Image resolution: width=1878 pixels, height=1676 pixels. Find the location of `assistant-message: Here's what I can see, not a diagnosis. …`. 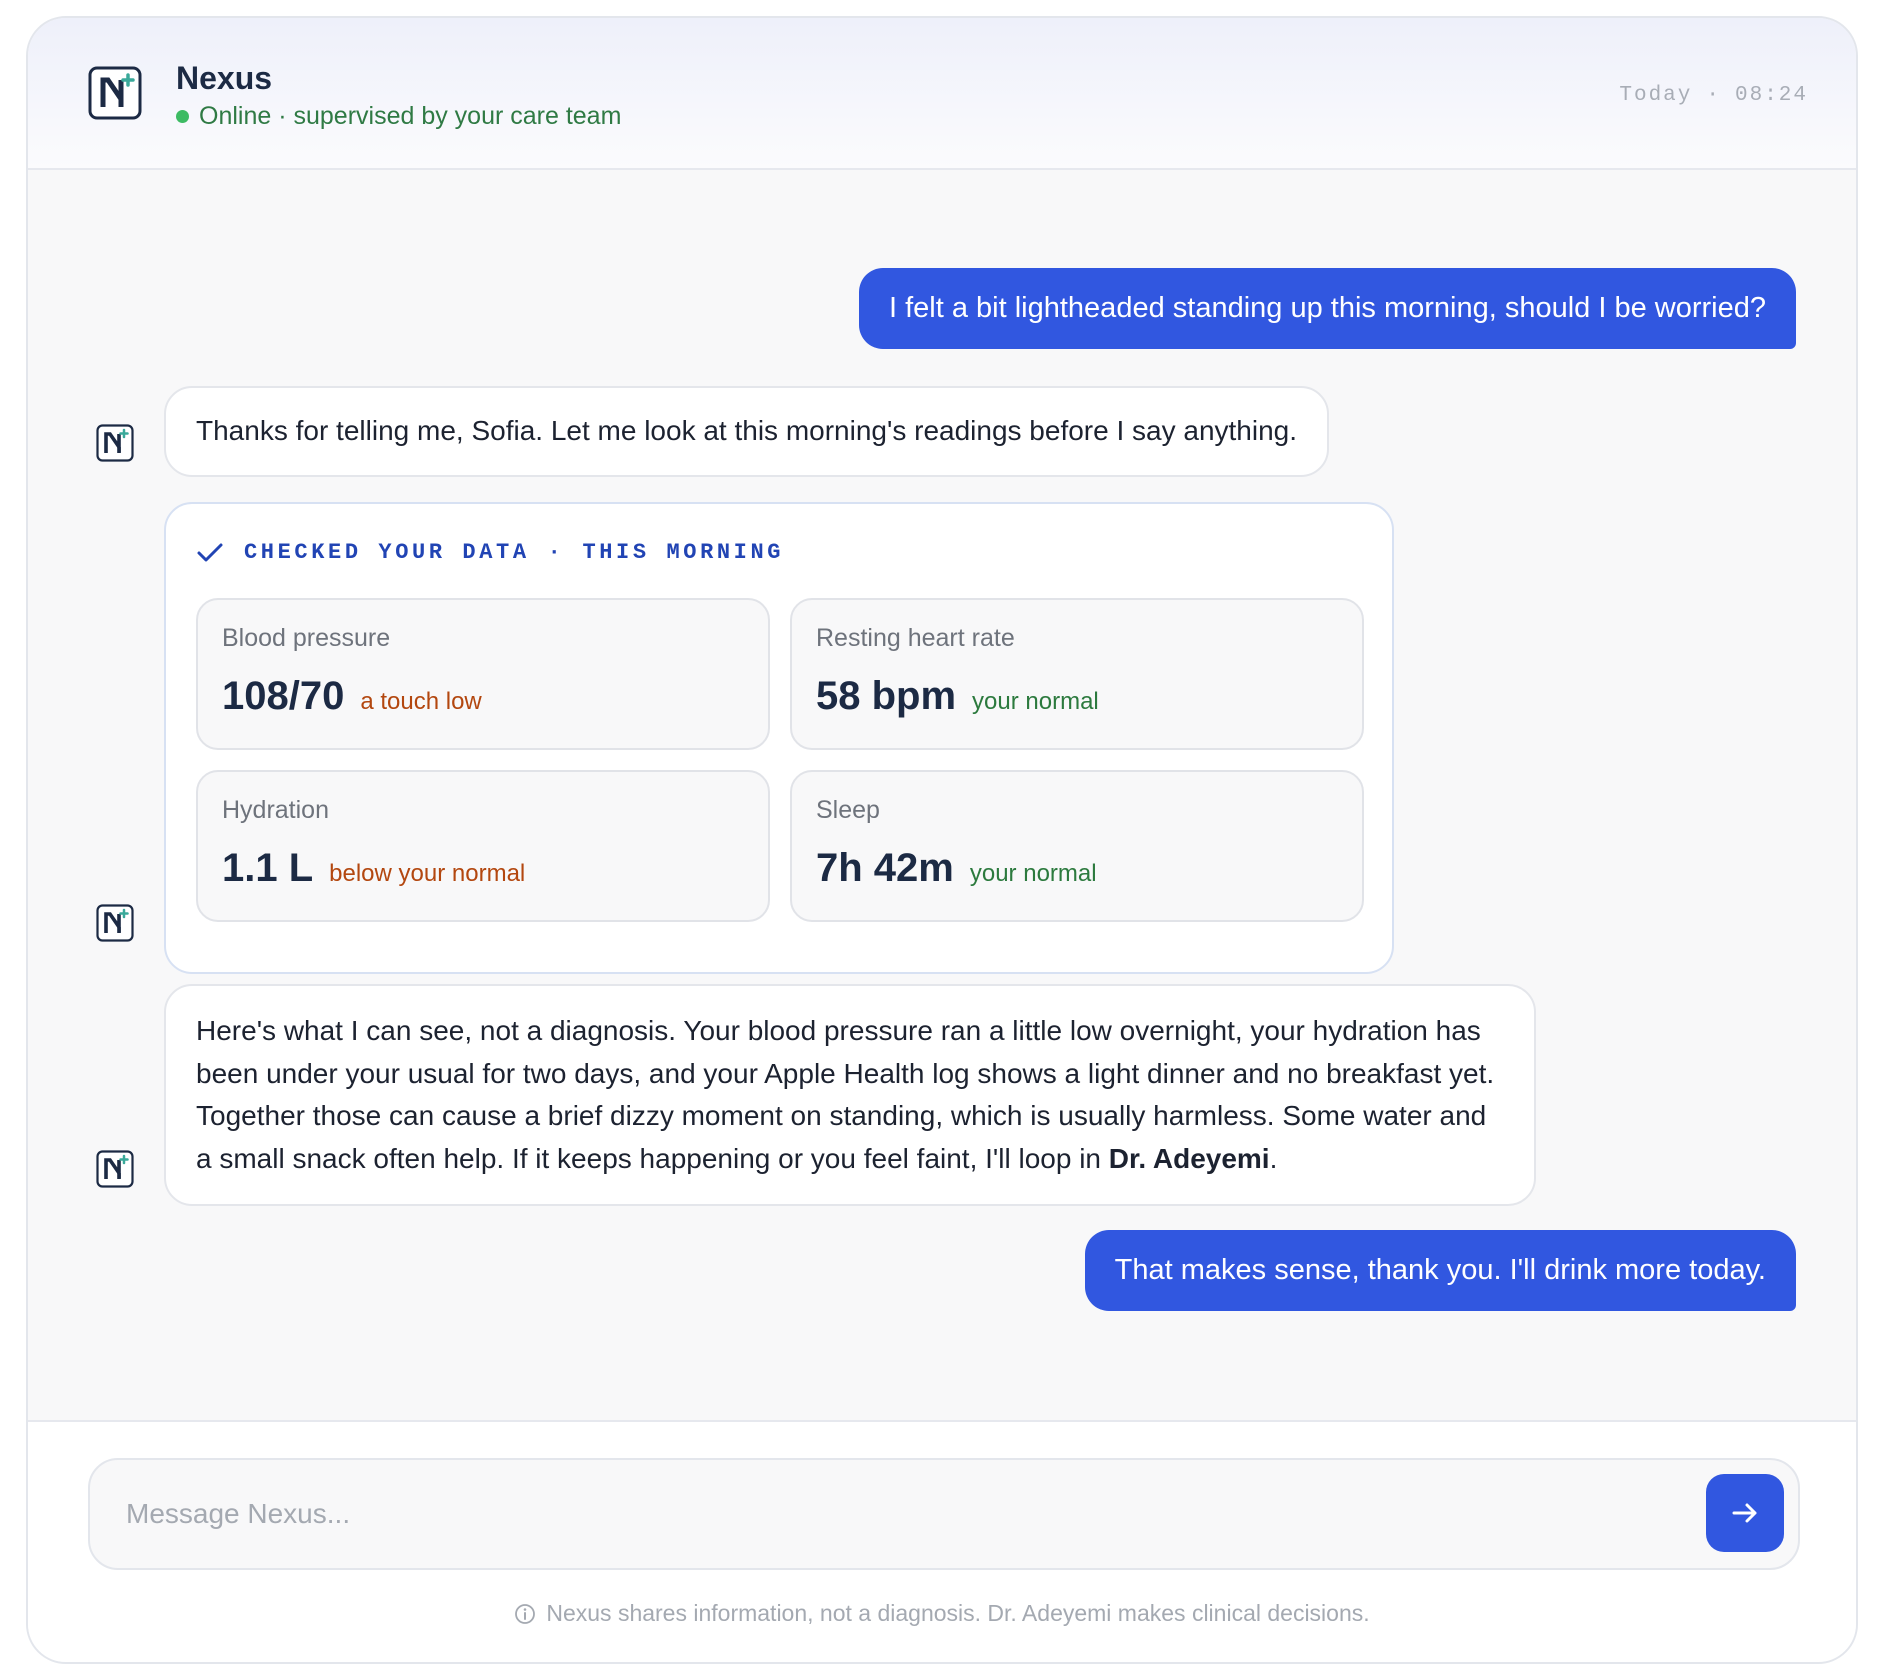

assistant-message: Here's what I can see, not a diagnosis. … is located at coordinates (850, 1095).